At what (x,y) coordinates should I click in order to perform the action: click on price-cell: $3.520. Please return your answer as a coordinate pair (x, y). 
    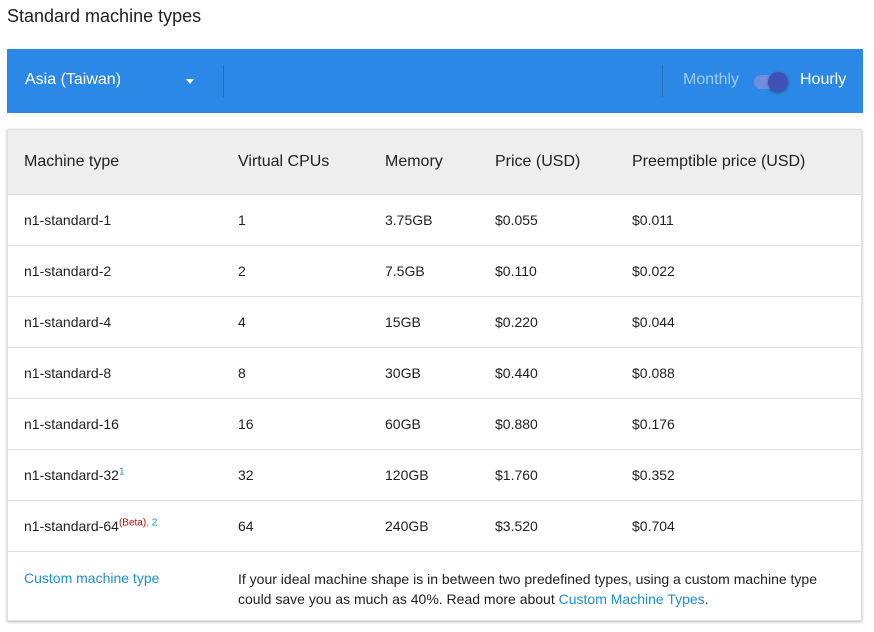
    Looking at the image, I should click on (516, 526).